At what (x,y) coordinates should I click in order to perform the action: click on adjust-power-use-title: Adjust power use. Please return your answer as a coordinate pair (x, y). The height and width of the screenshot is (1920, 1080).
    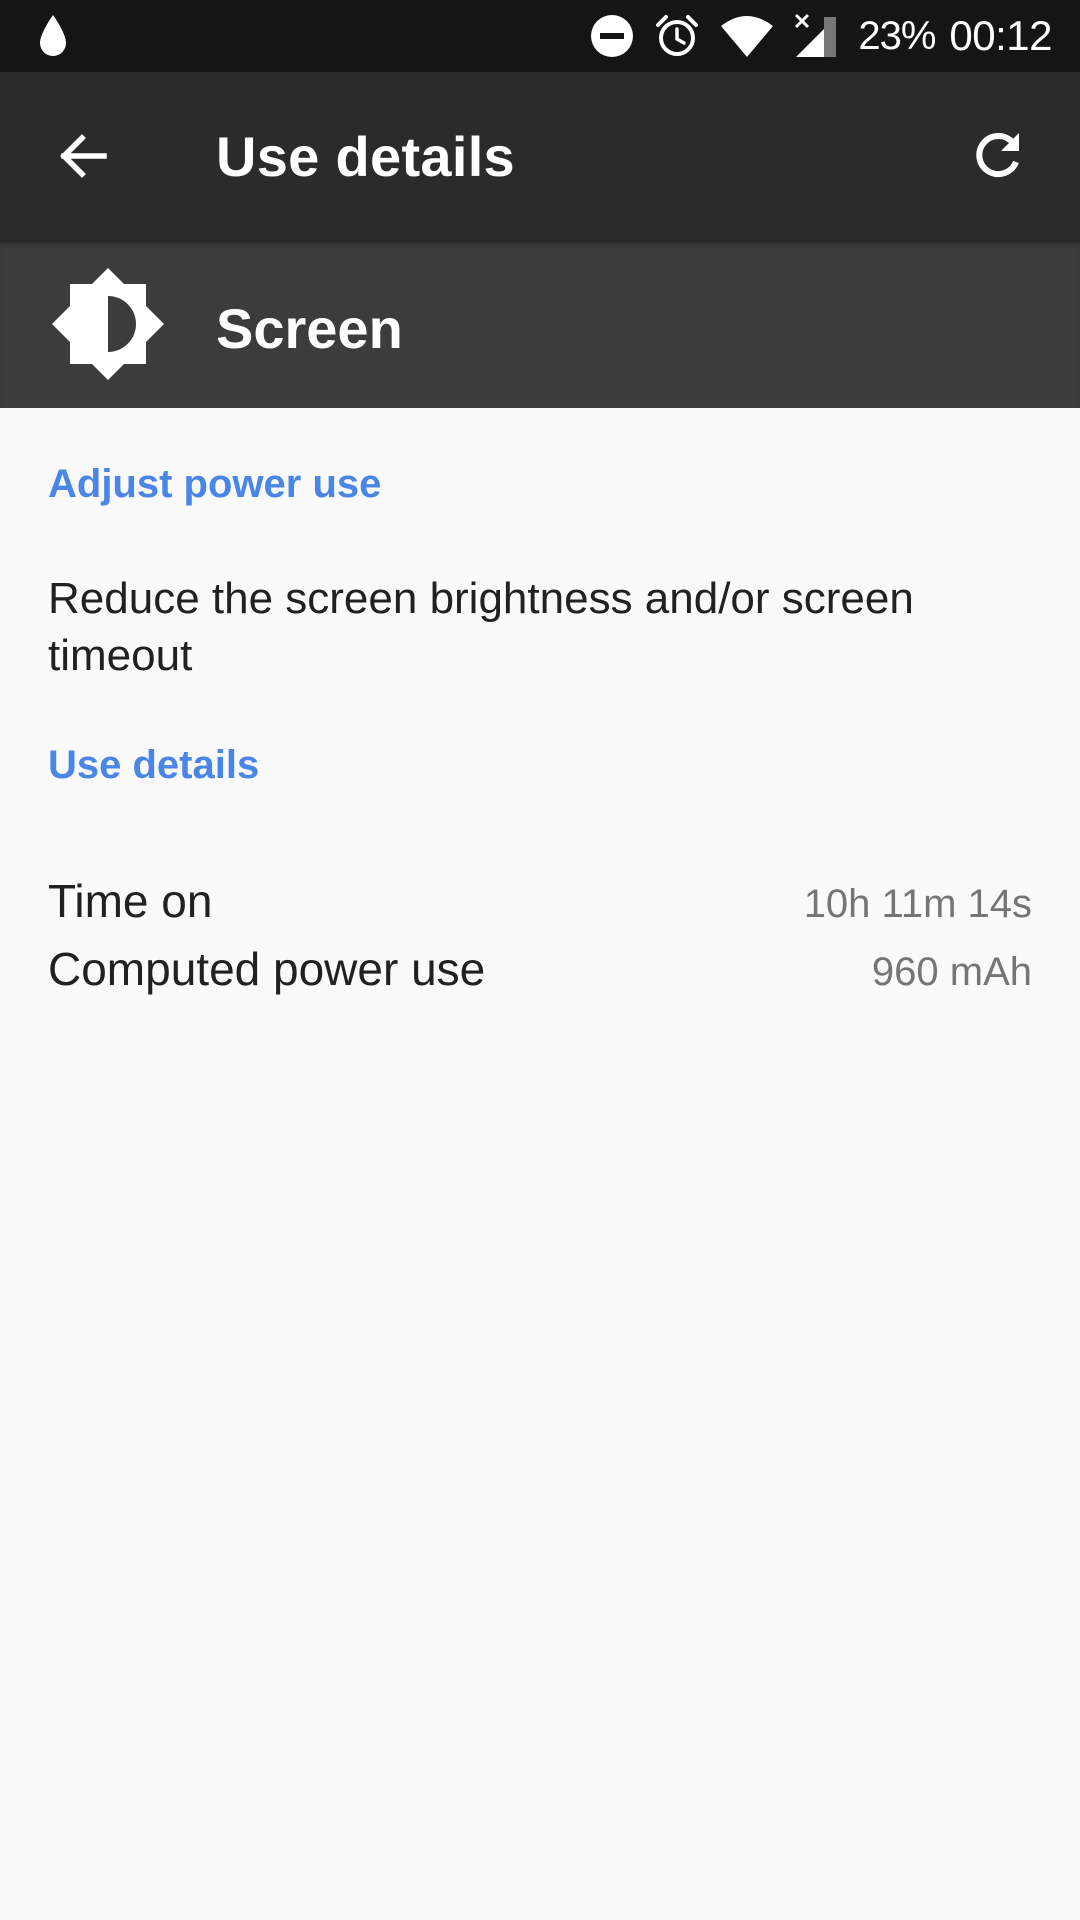
    Looking at the image, I should click on (215, 484).